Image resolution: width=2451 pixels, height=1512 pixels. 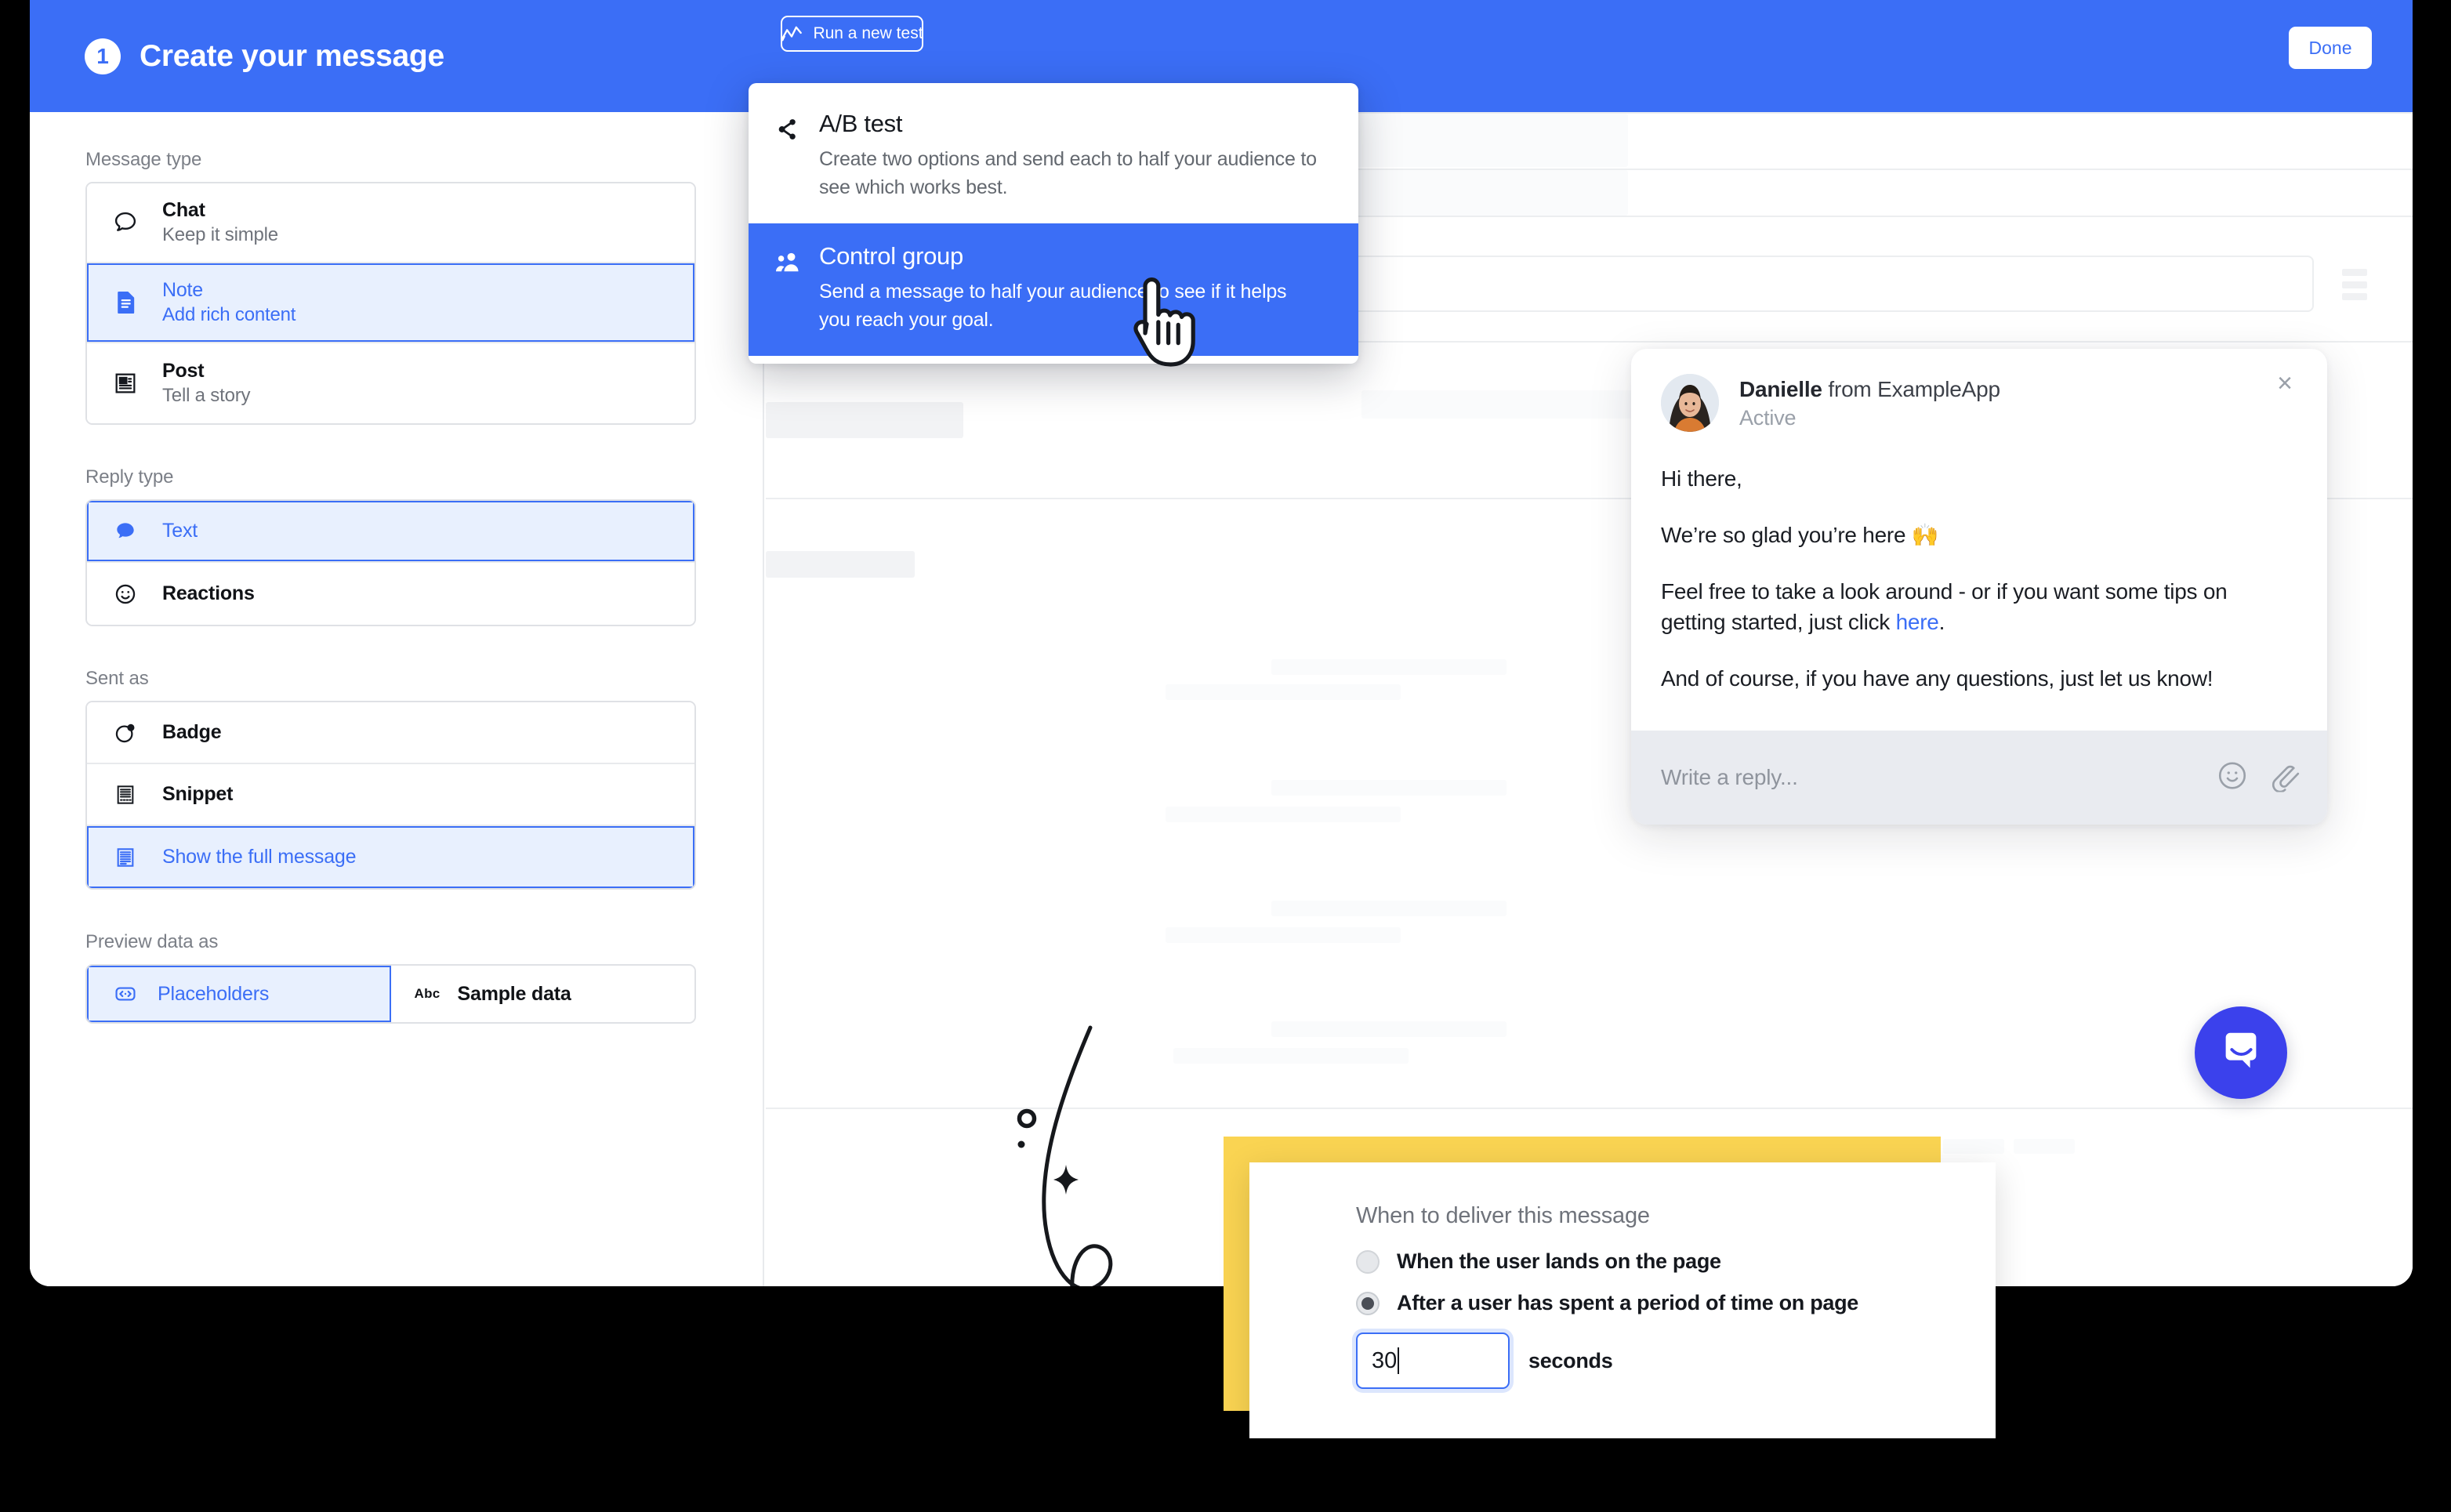 I want to click on sent-as-full-message-text: Show the full message, so click(x=259, y=857).